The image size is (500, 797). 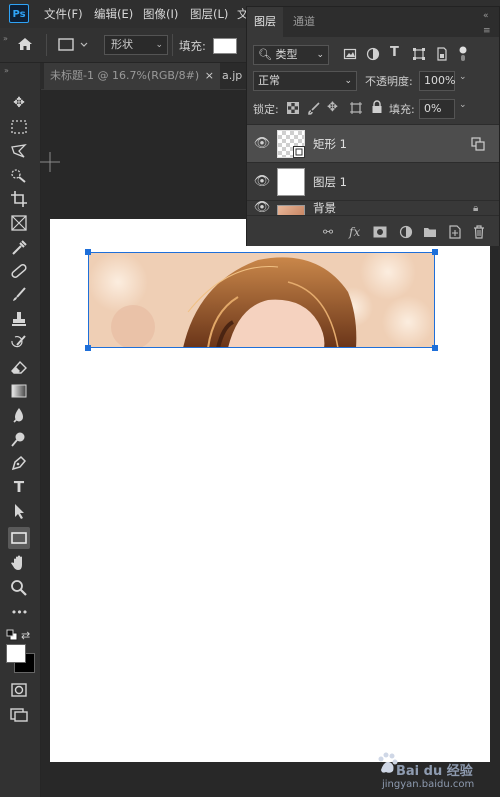 What do you see at coordinates (442, 54) in the screenshot?
I see `filter-smart-object-icon` at bounding box center [442, 54].